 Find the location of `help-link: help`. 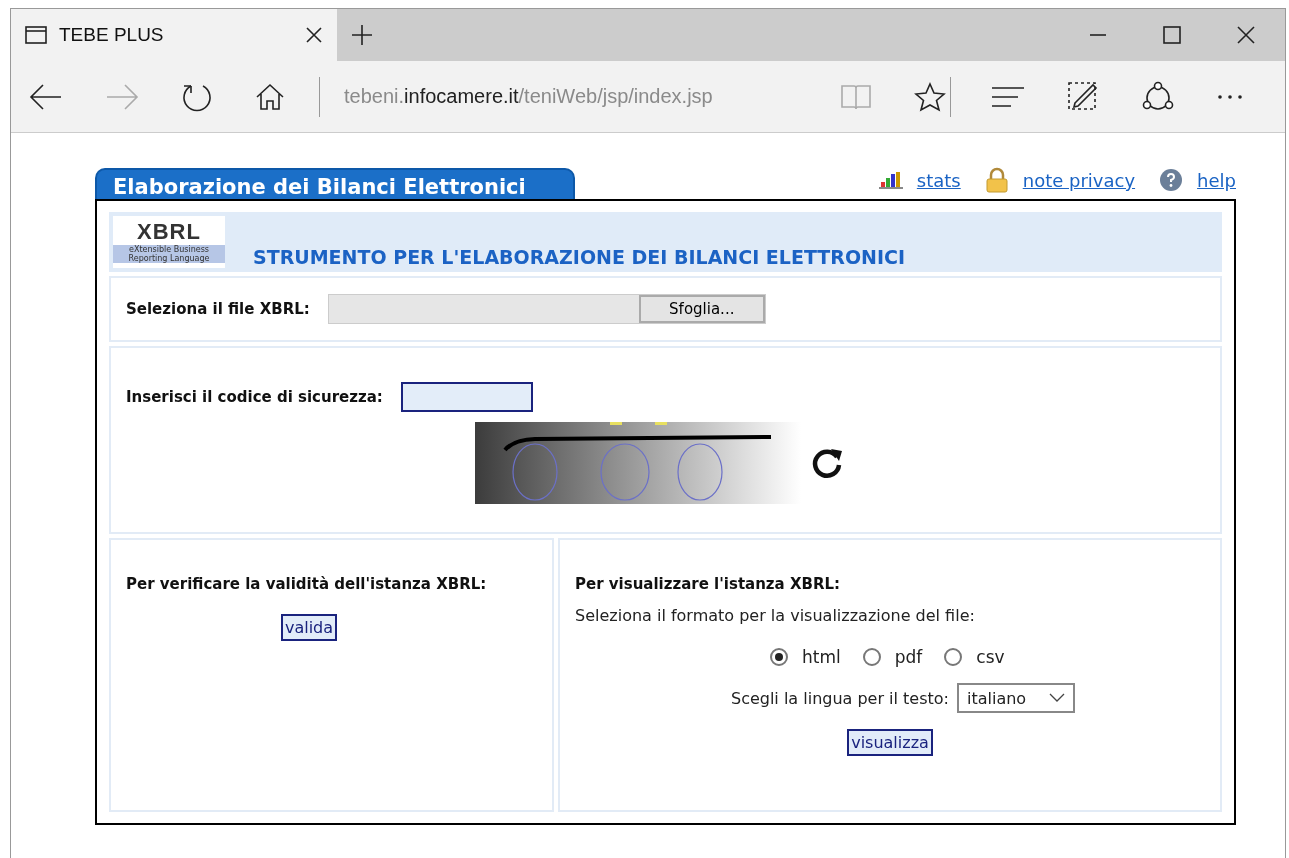

help-link: help is located at coordinates (1216, 180).